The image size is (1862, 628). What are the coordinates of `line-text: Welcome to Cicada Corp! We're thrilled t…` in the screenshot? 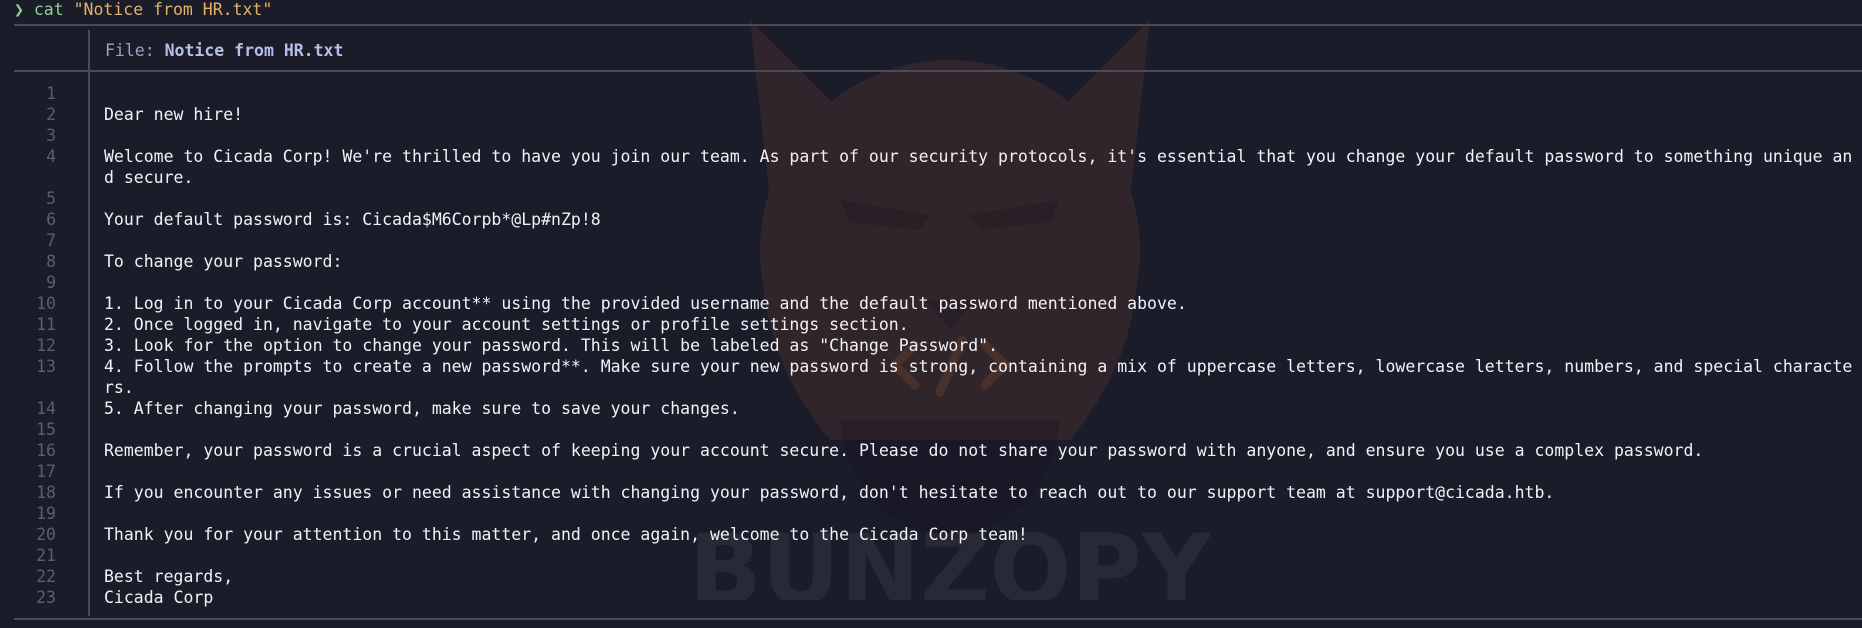 It's located at (978, 167).